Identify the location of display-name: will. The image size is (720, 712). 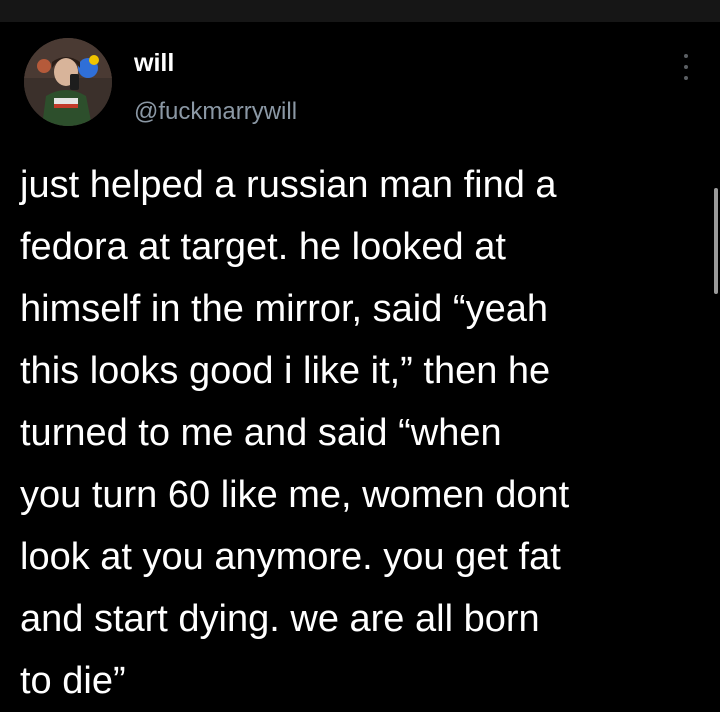
(154, 63).